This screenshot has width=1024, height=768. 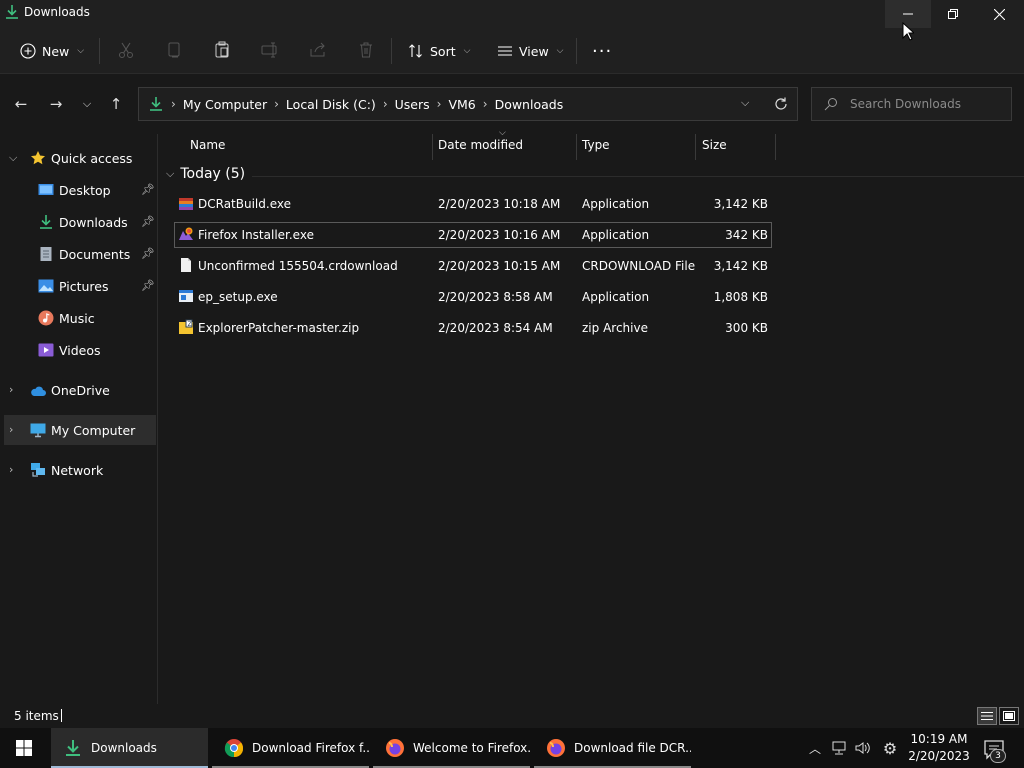 What do you see at coordinates (225, 104) in the screenshot?
I see `breadcrumb-my-computer: My Computer` at bounding box center [225, 104].